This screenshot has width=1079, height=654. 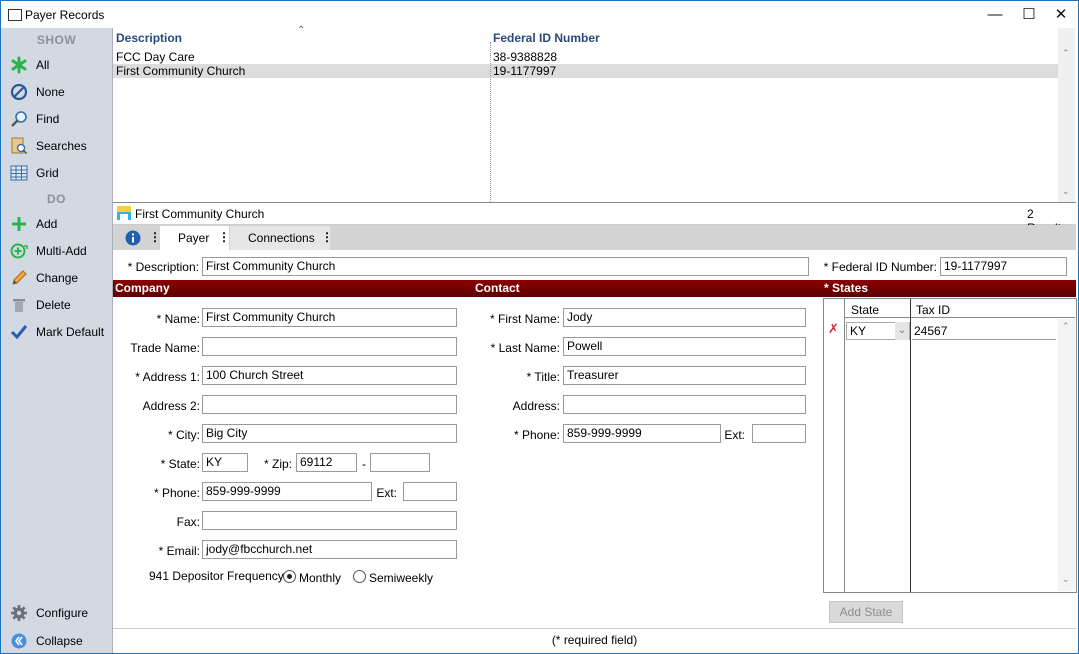 I want to click on column-header-description: Description, so click(x=149, y=38).